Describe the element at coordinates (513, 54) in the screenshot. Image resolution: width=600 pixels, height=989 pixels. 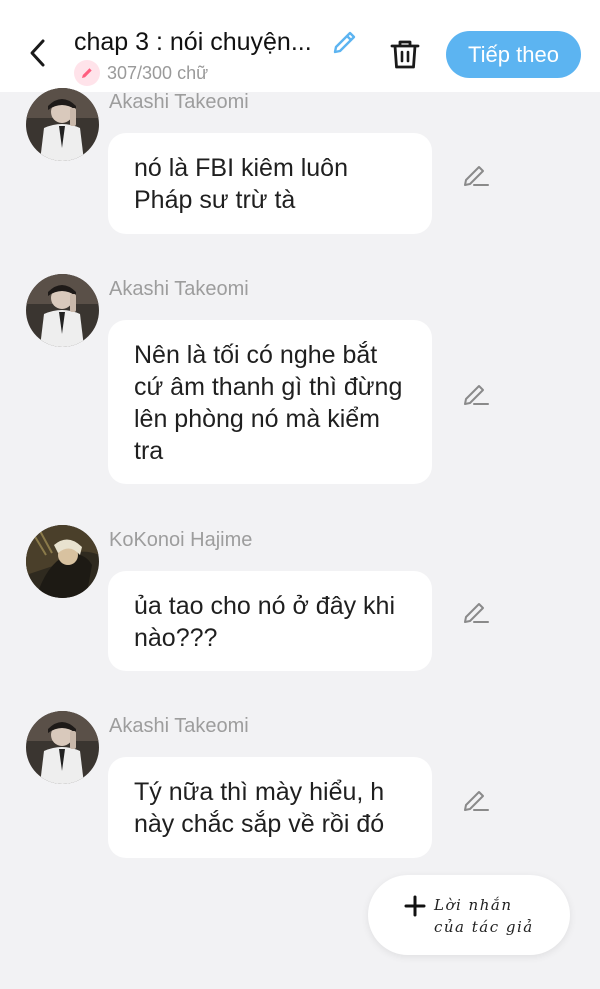
I see `next-button: Tiếp theo` at that location.